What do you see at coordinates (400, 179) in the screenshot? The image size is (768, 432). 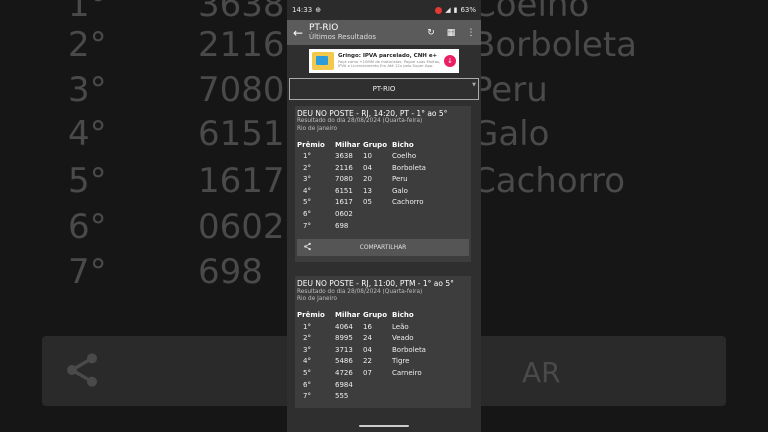 I see `cell: Peru` at bounding box center [400, 179].